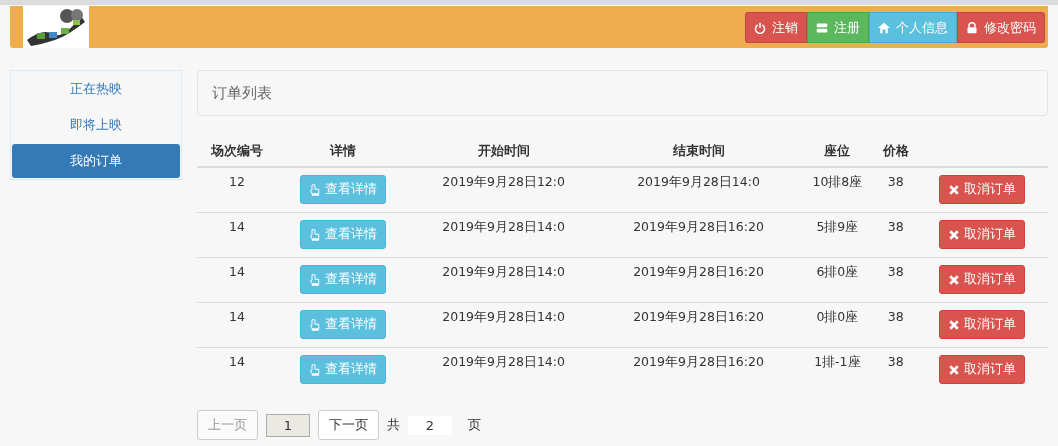 This screenshot has width=1058, height=446. Describe the element at coordinates (822, 27) in the screenshot. I see `list-icon` at that location.